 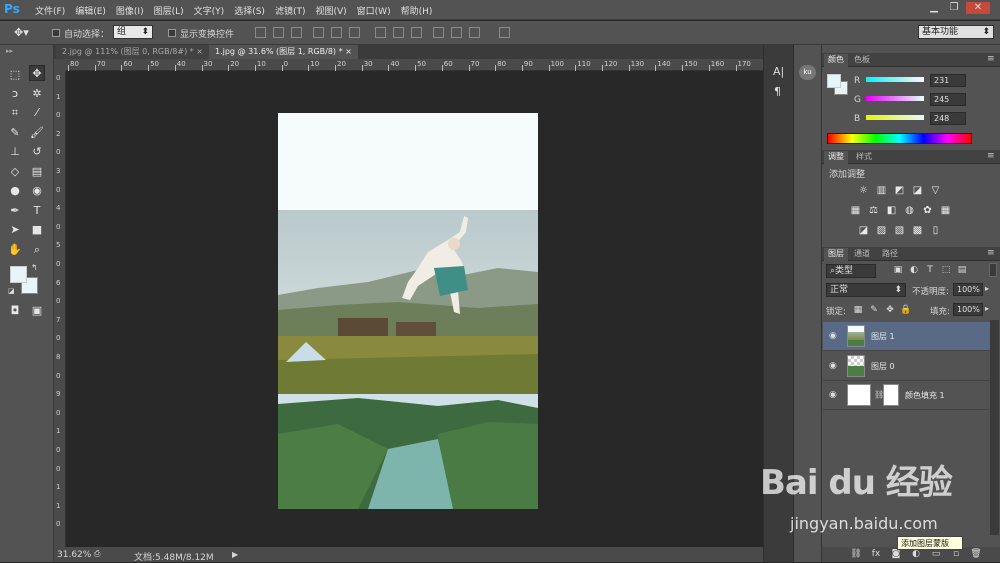 I want to click on lock-image-icon: ✎, so click(x=874, y=310).